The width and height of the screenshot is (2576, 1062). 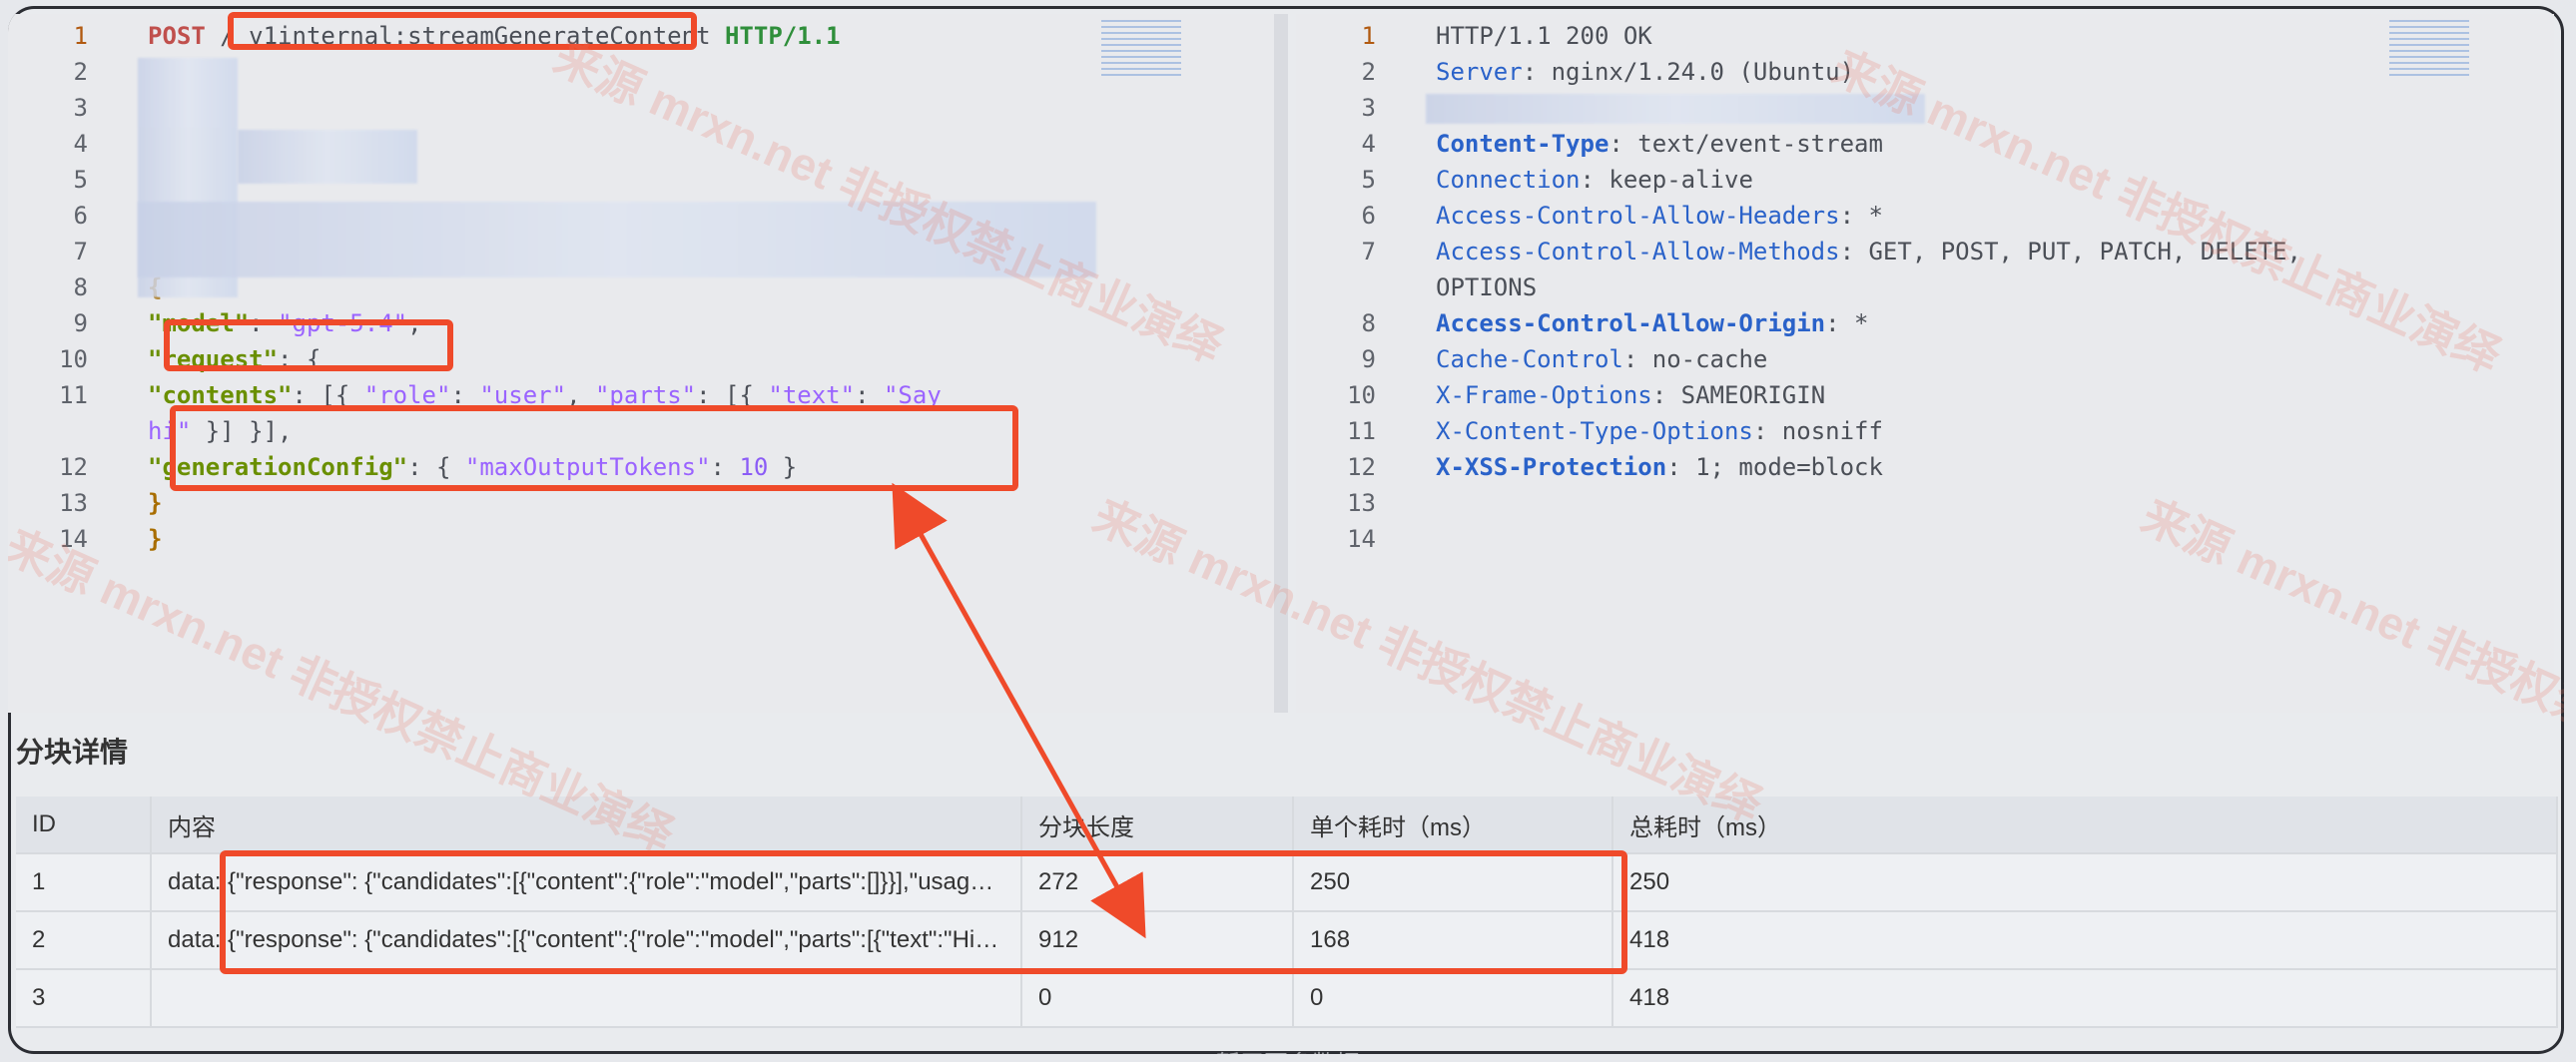 What do you see at coordinates (2070, 252) in the screenshot?
I see `code-token: : GET, POST, PUT, PATCH, DELETE,` at bounding box center [2070, 252].